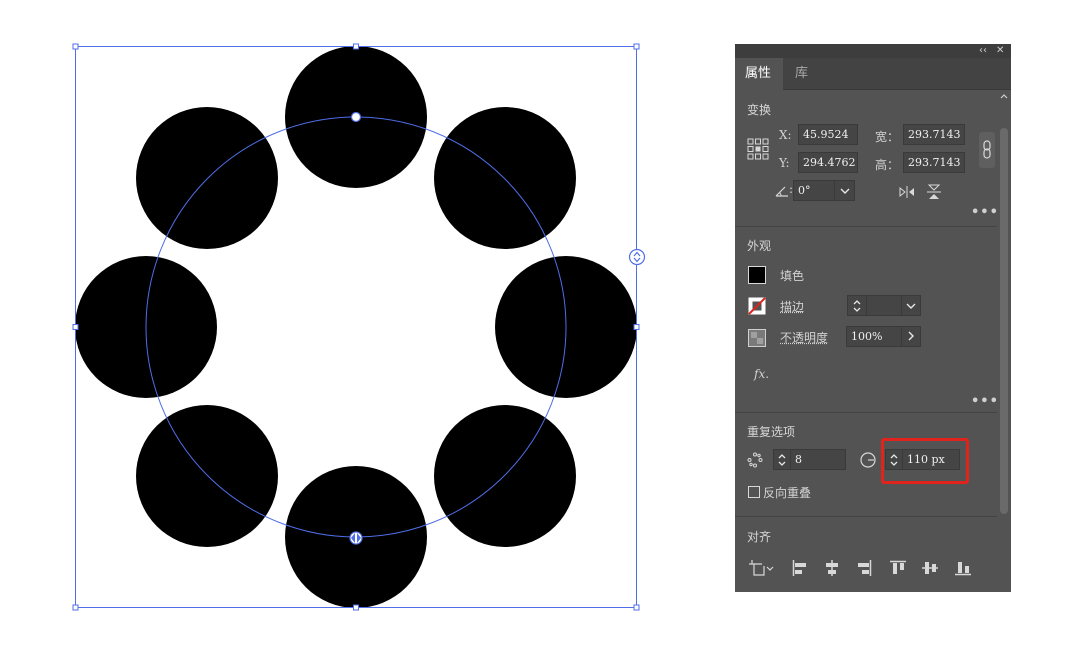  I want to click on constrain-proportions-icon, so click(987, 150).